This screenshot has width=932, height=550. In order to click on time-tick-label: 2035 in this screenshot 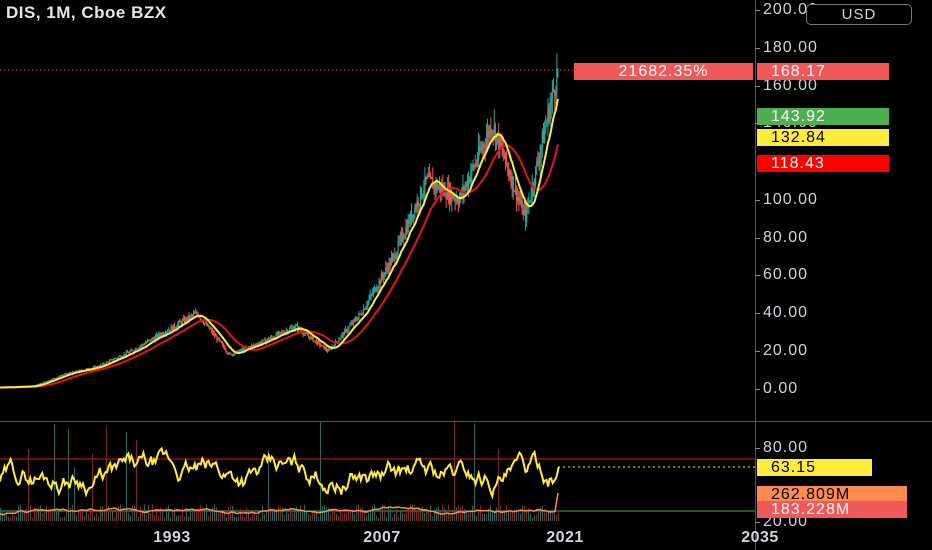, I will do `click(760, 537)`.